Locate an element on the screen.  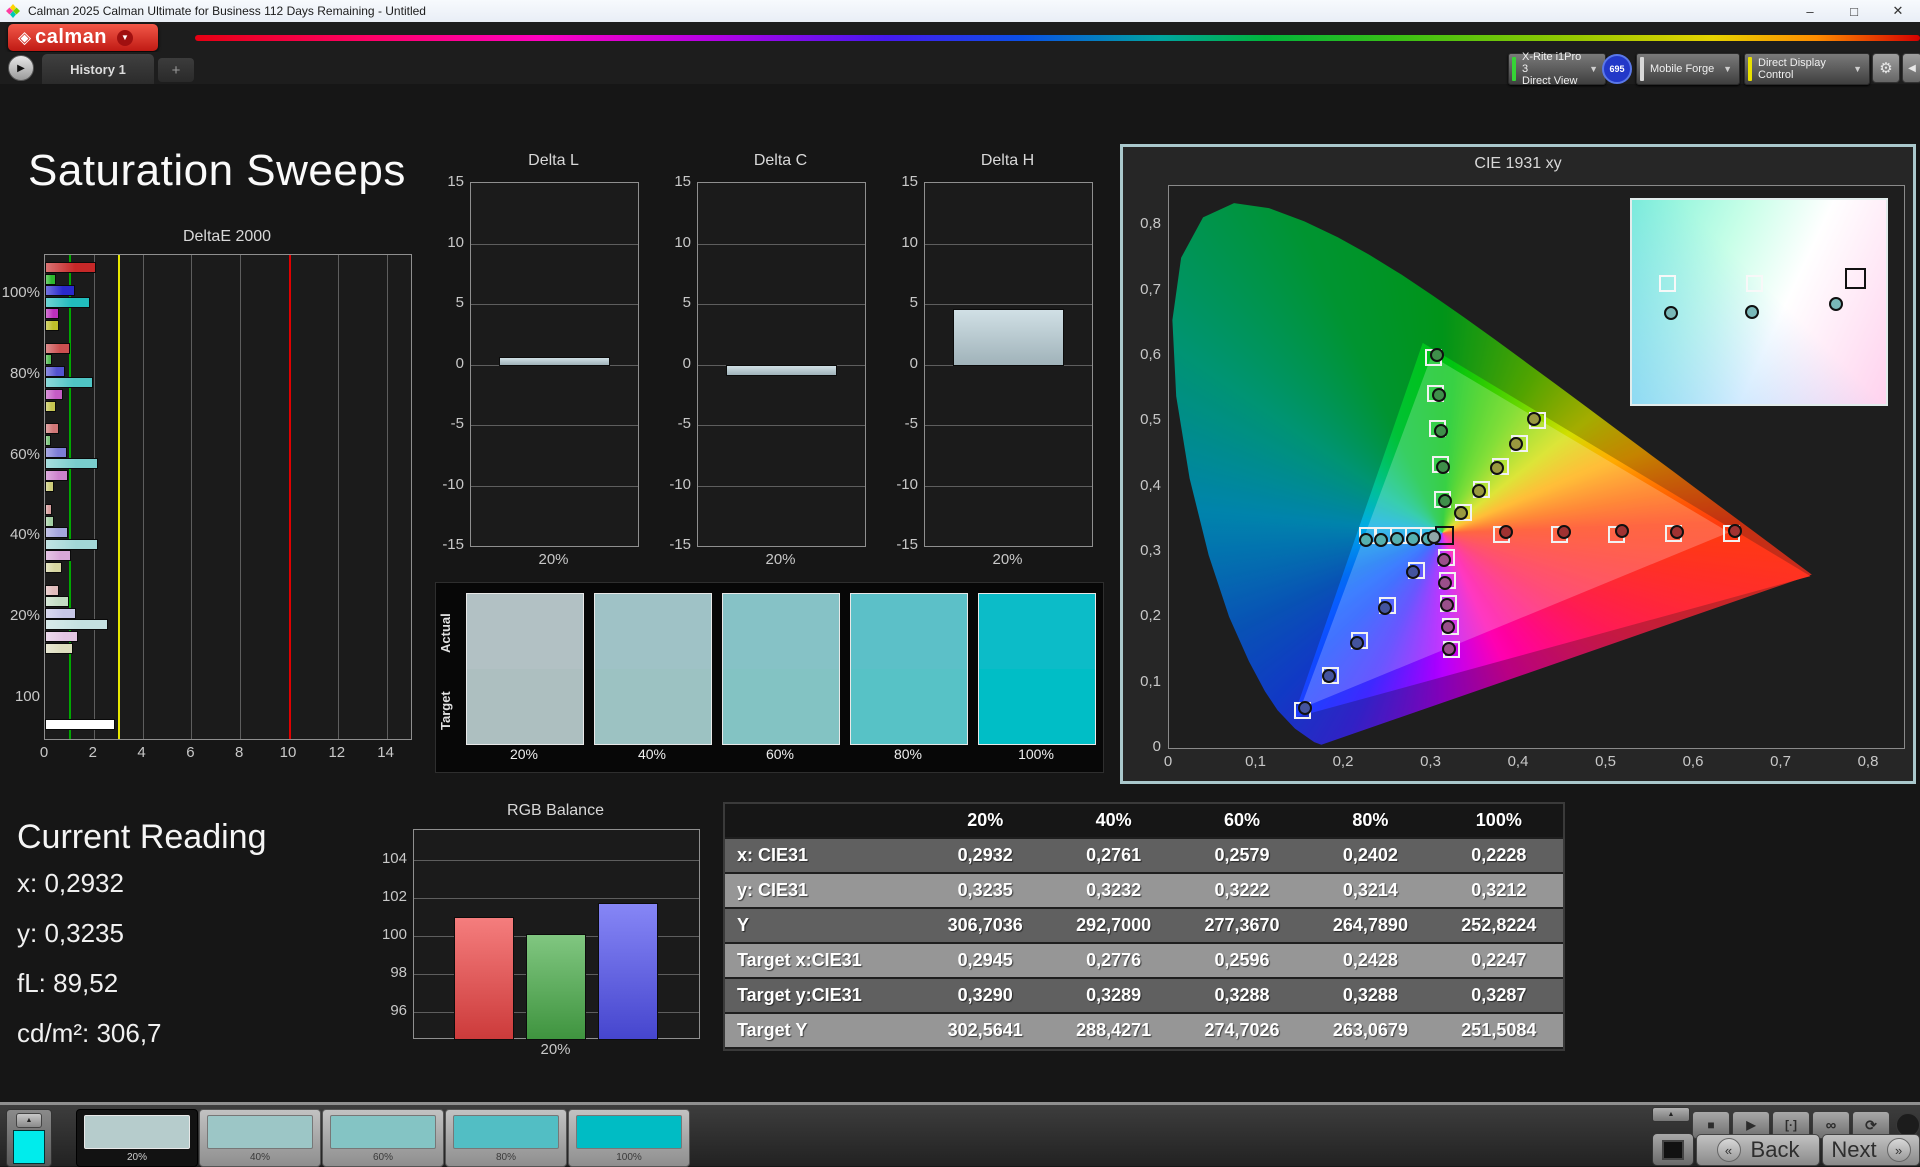
settings-button: ⚙ is located at coordinates (1886, 68).